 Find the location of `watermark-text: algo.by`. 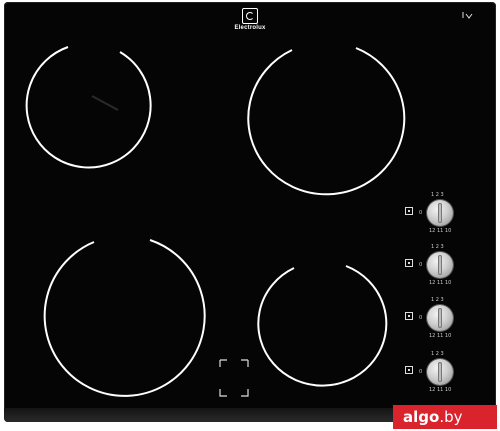

watermark-text: algo.by is located at coordinates (433, 417).